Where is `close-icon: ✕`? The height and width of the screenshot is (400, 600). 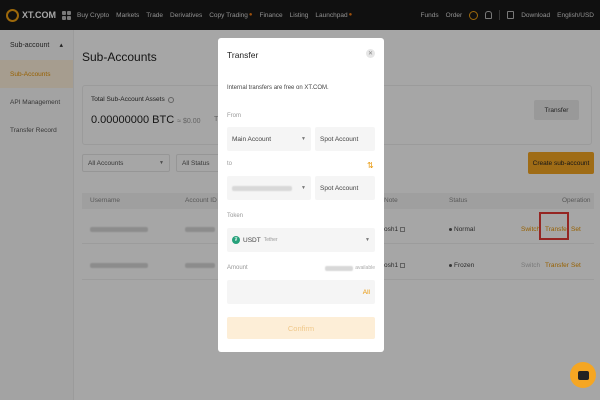
close-icon: ✕ is located at coordinates (370, 53).